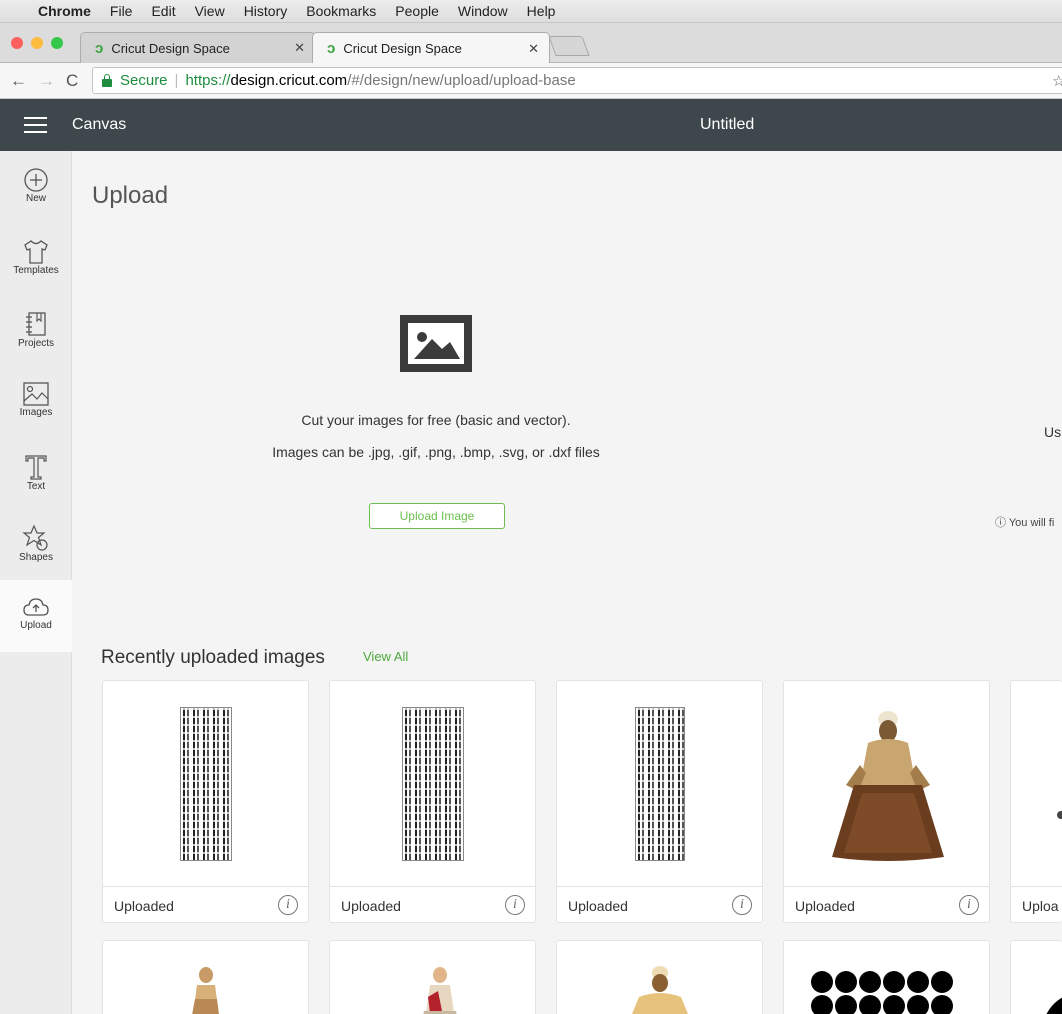 The height and width of the screenshot is (1014, 1062). Describe the element at coordinates (289, 80) in the screenshot. I see `url-host: design.cricut.com` at that location.